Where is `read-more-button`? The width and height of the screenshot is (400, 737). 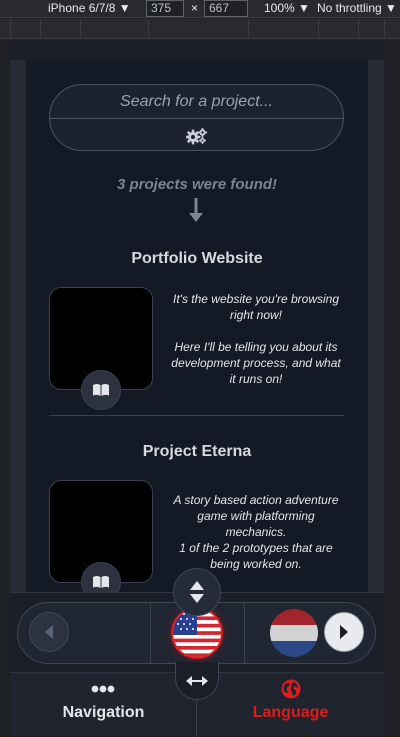
read-more-button is located at coordinates (101, 390).